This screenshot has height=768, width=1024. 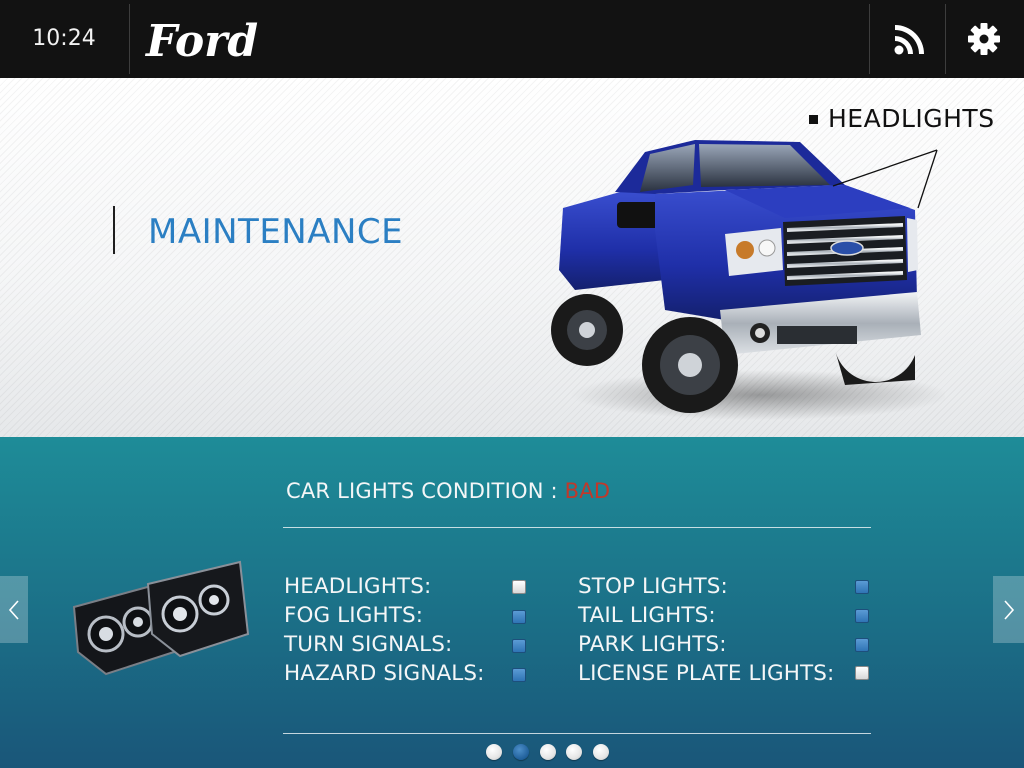 I want to click on stop-lights-checkbox, so click(x=862, y=587).